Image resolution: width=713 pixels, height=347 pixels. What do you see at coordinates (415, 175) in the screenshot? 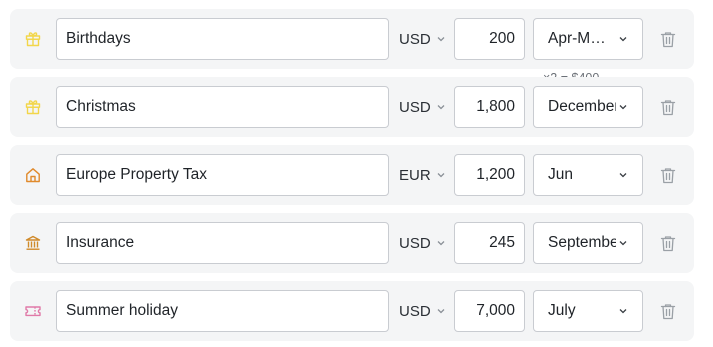
I see `currency-label: EUR` at bounding box center [415, 175].